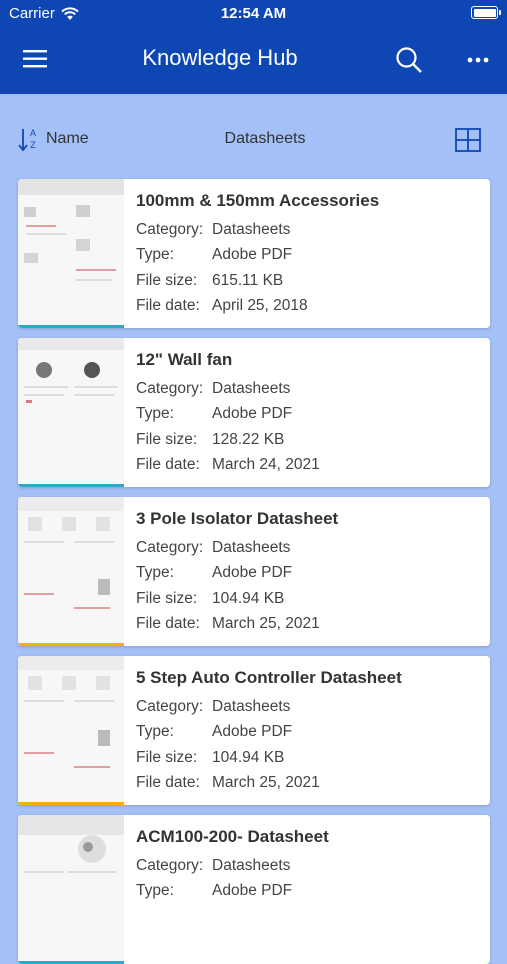 This screenshot has width=507, height=964. Describe the element at coordinates (248, 280) in the screenshot. I see `size-value: 615.11 KB` at that location.